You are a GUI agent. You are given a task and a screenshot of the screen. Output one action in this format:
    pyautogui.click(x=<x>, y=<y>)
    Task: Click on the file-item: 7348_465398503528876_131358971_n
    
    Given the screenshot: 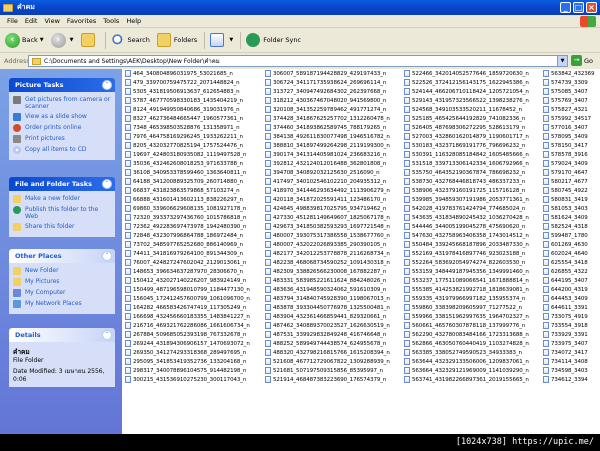 What is the action you would take?
    pyautogui.click(x=187, y=127)
    